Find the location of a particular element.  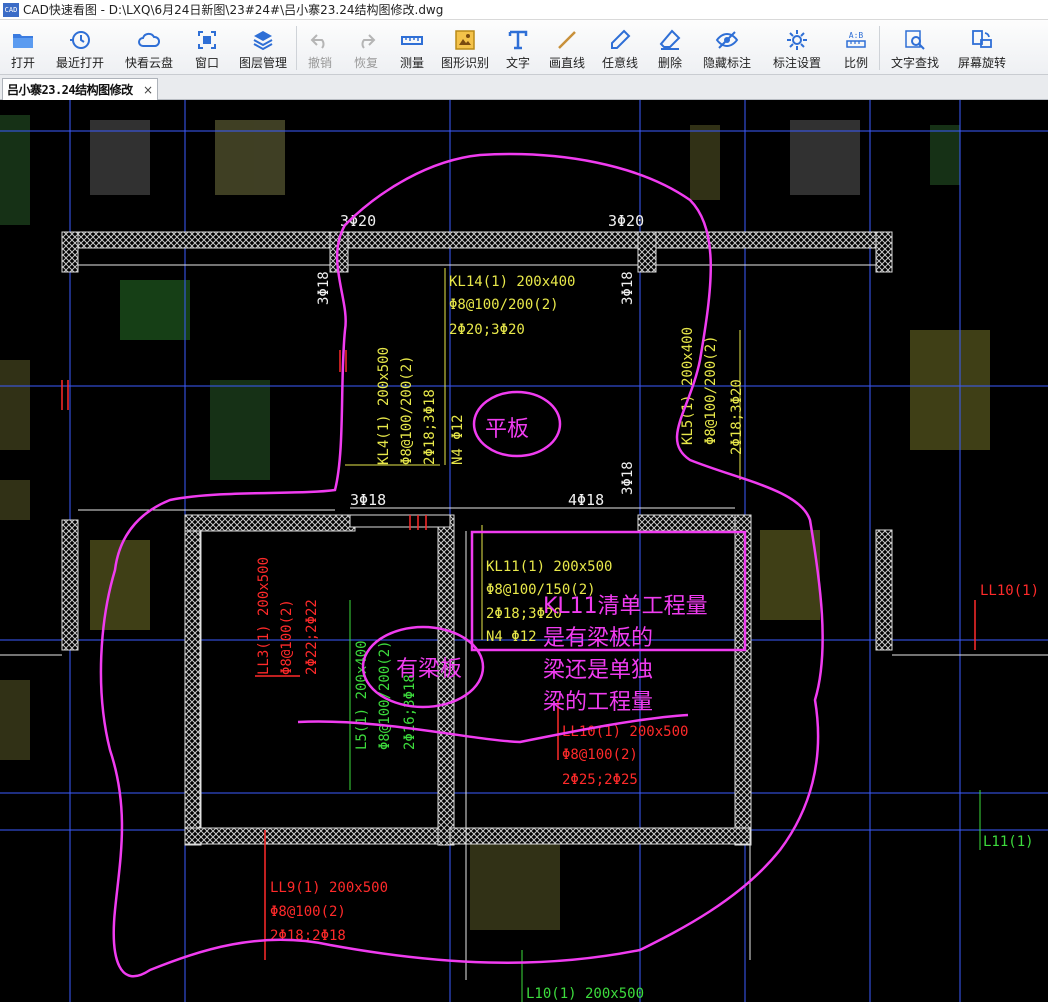

delete-button: 删除 is located at coordinates (670, 47).